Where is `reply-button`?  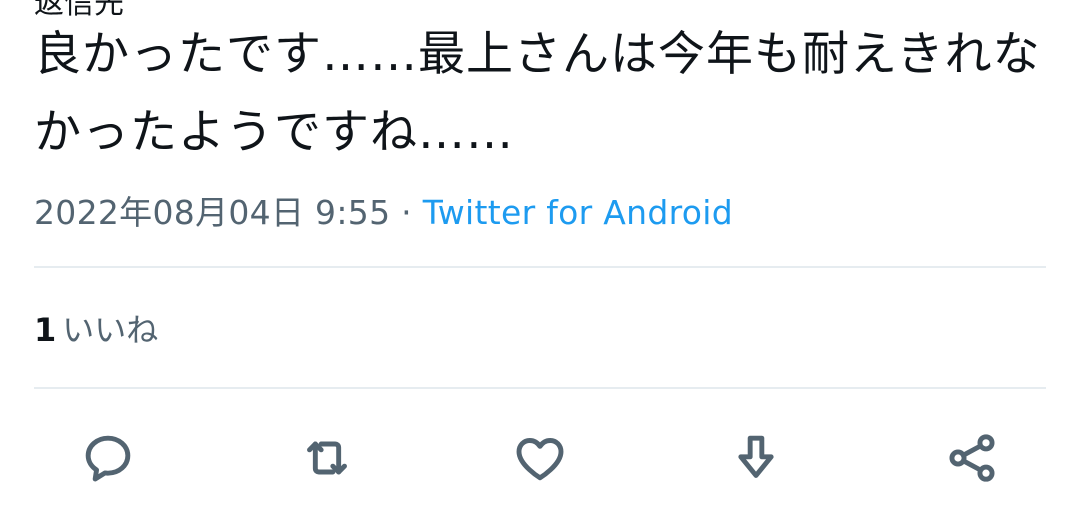
reply-button is located at coordinates (108, 458).